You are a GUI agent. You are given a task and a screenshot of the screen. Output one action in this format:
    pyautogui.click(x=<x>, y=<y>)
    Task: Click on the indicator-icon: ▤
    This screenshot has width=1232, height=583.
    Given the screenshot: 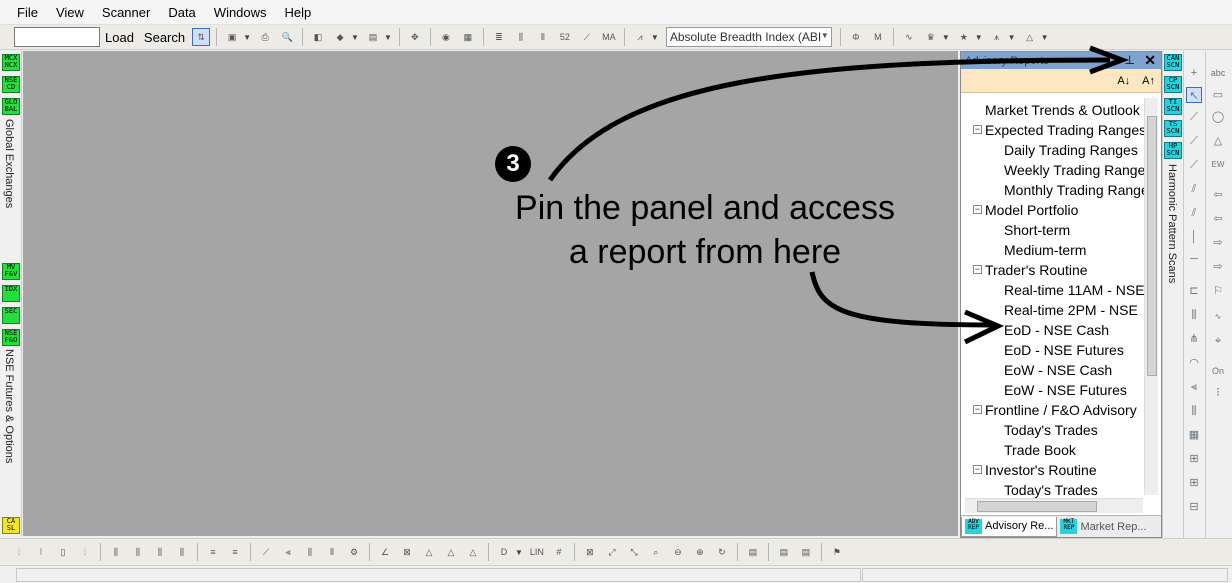 What is the action you would take?
    pyautogui.click(x=373, y=37)
    